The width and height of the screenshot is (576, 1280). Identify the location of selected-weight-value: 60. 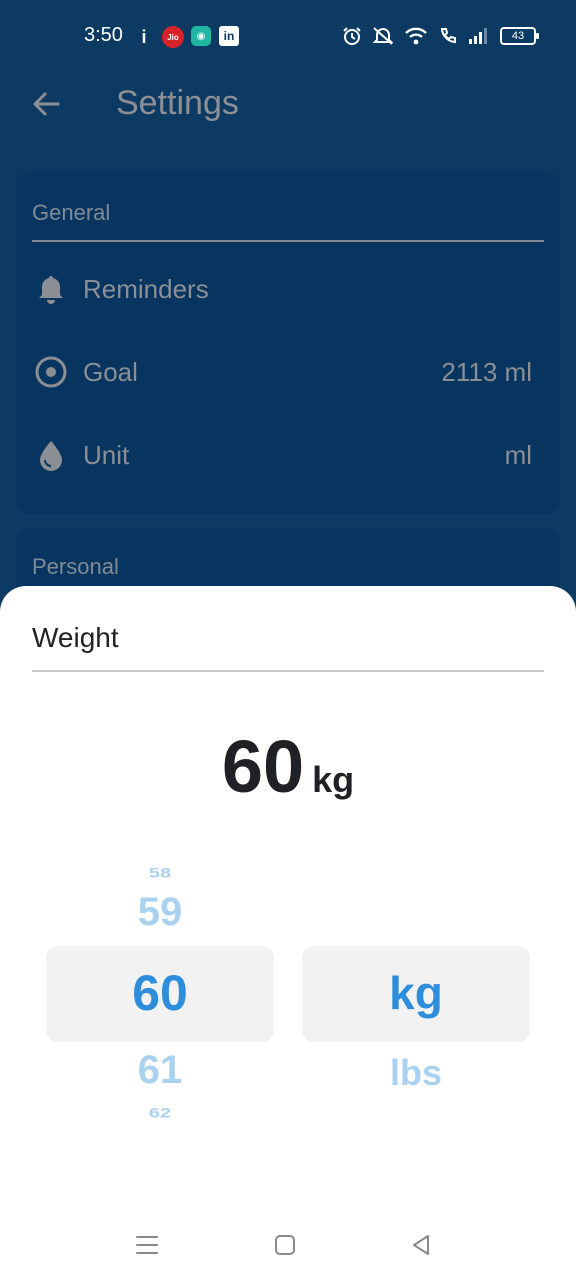
(263, 766).